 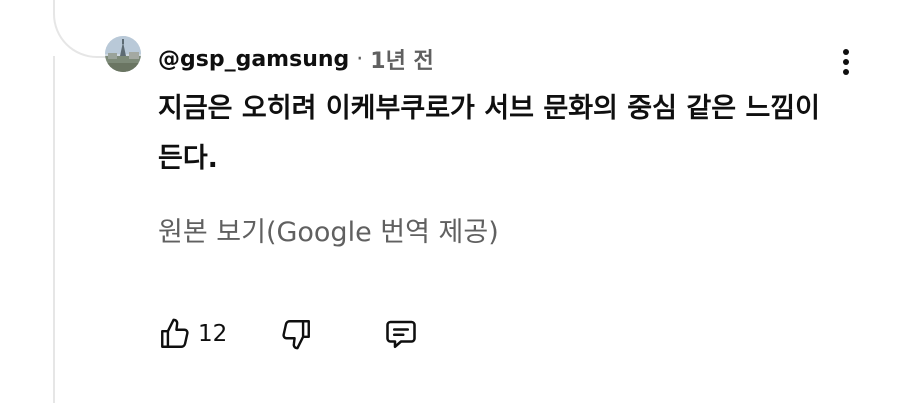 I want to click on comment-menu-button, so click(x=846, y=62).